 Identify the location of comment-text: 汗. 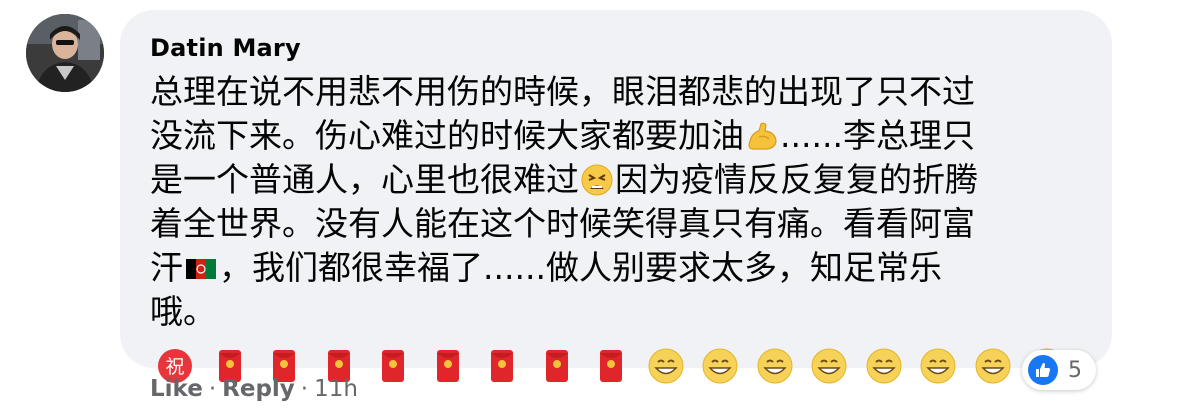
(166, 267).